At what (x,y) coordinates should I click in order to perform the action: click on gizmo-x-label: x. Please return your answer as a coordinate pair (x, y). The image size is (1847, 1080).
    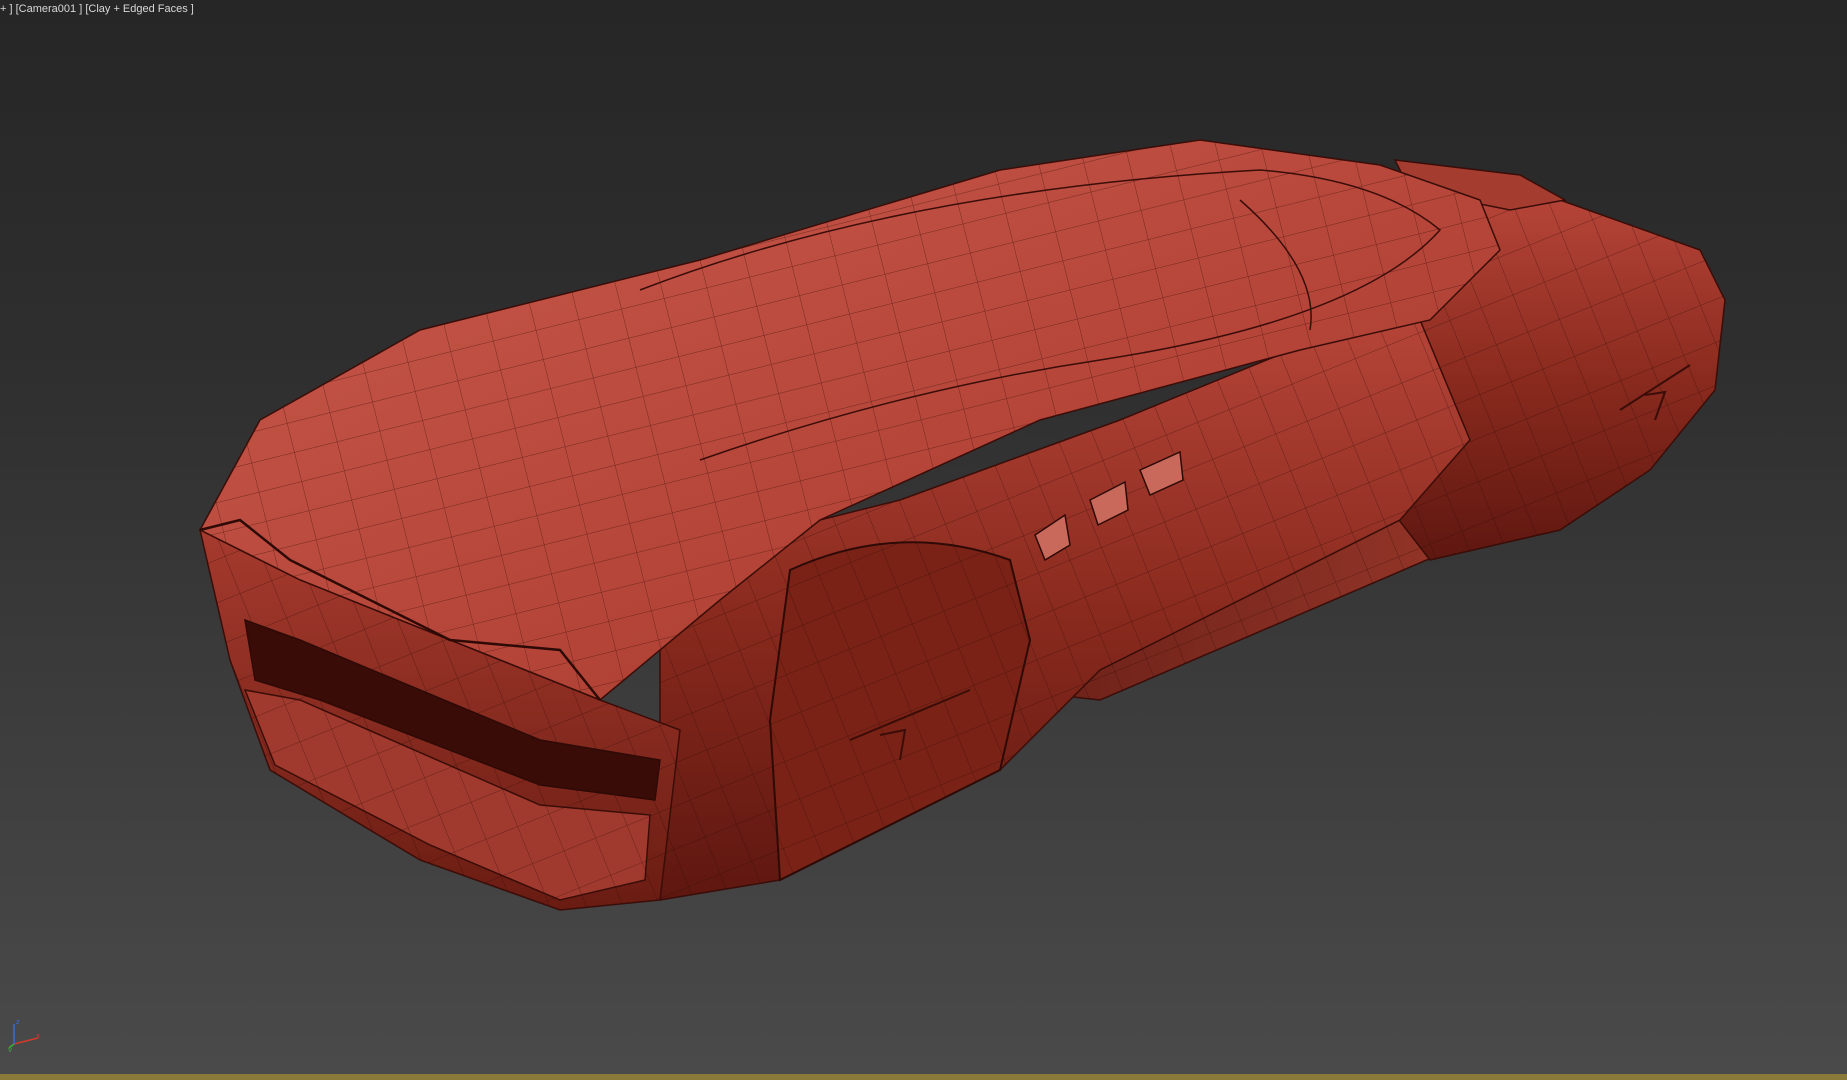
    Looking at the image, I should click on (38, 1036).